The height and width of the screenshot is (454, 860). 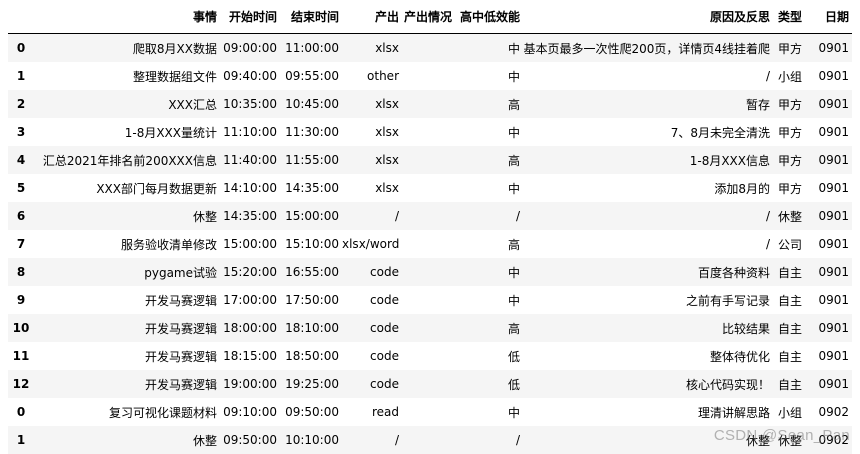 What do you see at coordinates (727, 300) in the screenshot?
I see `table-cell: 之前有手写记录` at bounding box center [727, 300].